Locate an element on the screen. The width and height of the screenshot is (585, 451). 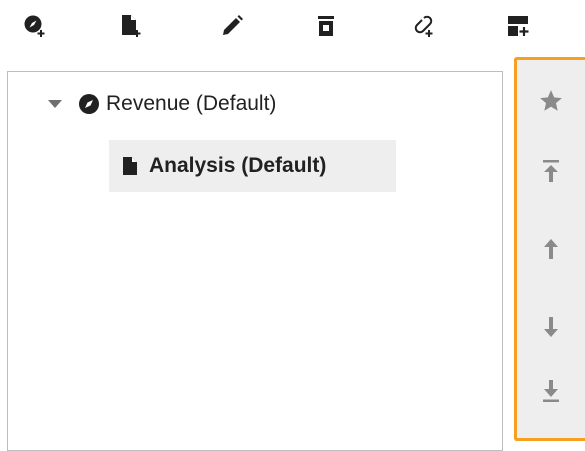
add-layout-icon is located at coordinates (518, 26).